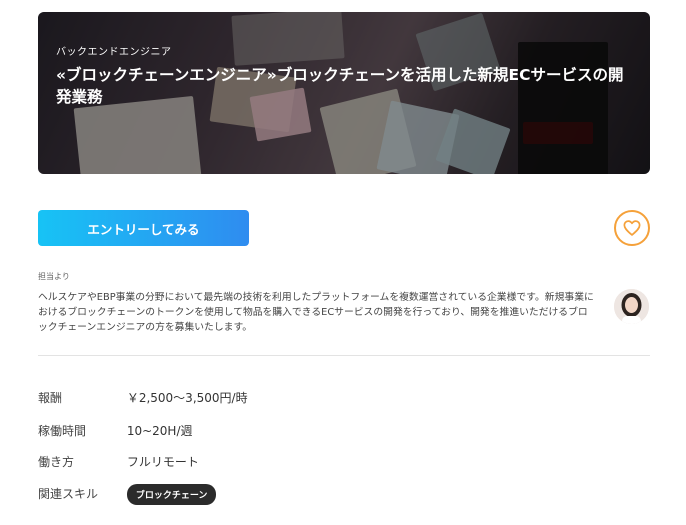 The width and height of the screenshot is (686, 525). I want to click on detail-label: 稼働時間, so click(62, 431).